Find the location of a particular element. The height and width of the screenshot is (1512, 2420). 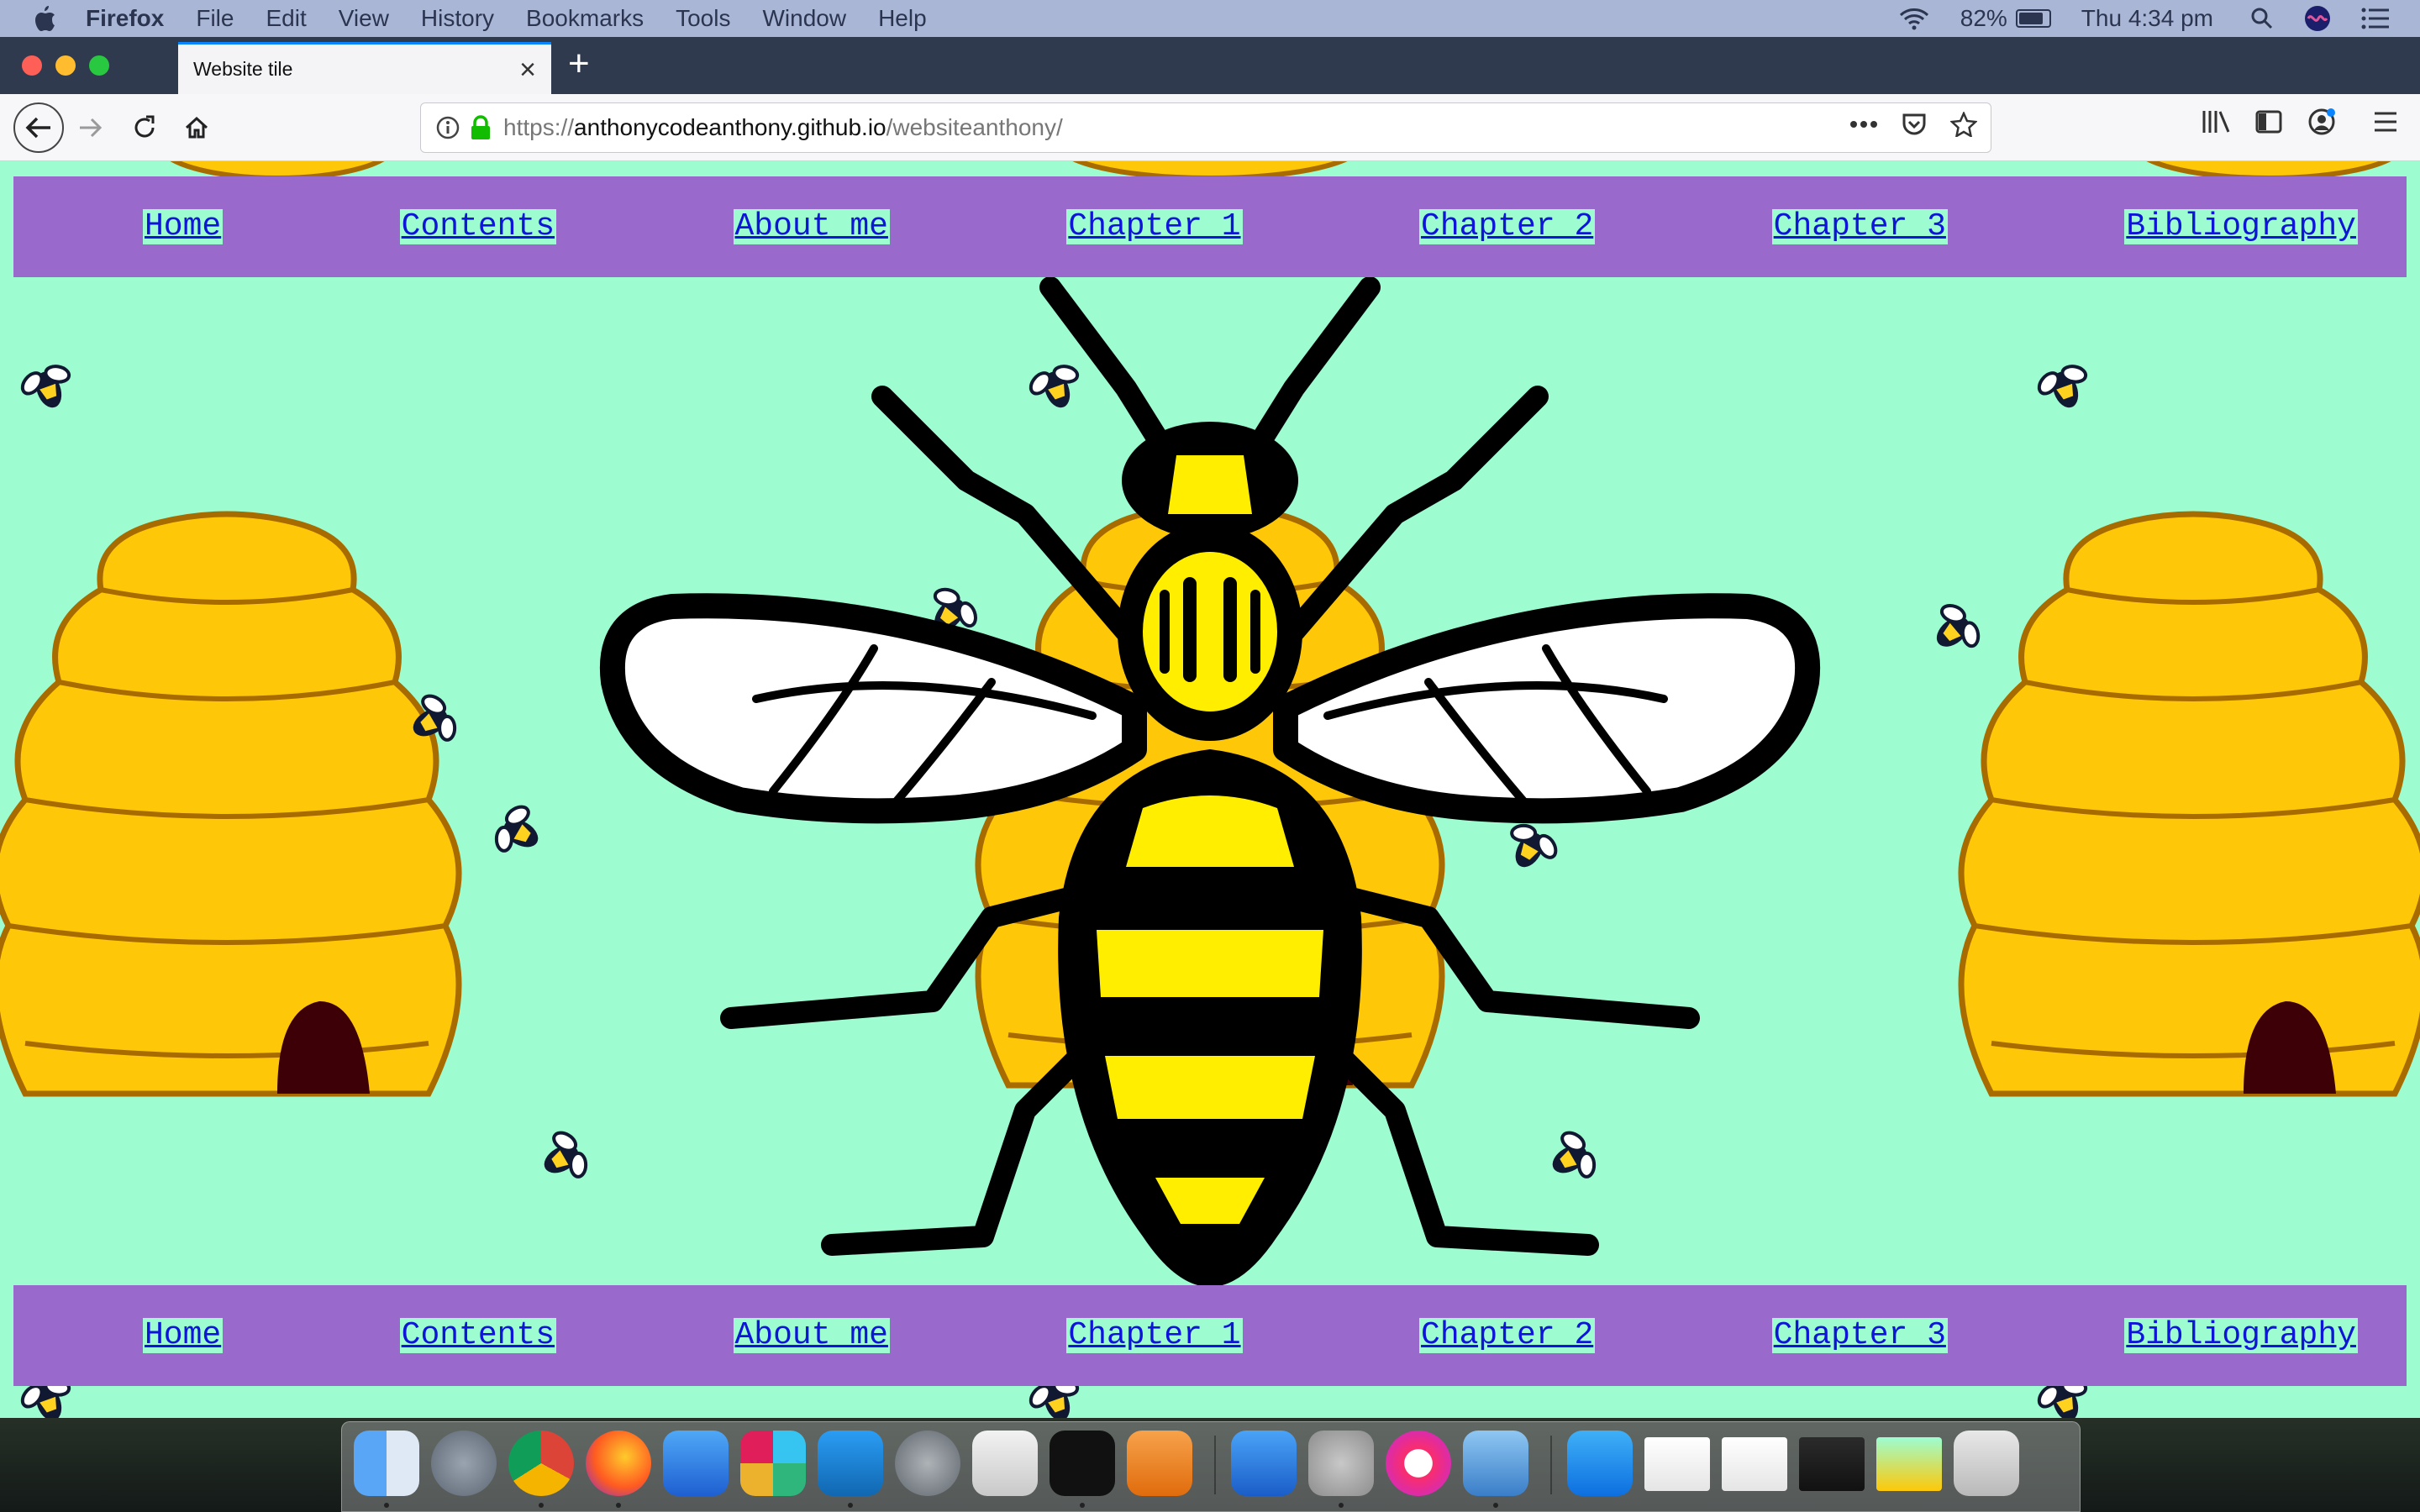

menu-help: Help is located at coordinates (902, 18).